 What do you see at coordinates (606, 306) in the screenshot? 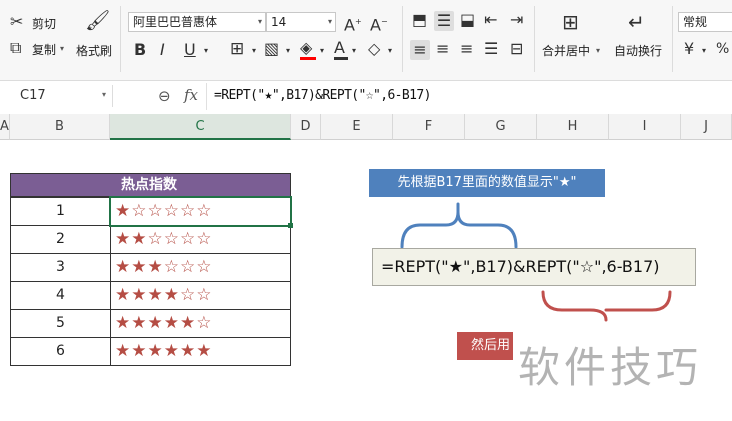
I see `red-brace` at bounding box center [606, 306].